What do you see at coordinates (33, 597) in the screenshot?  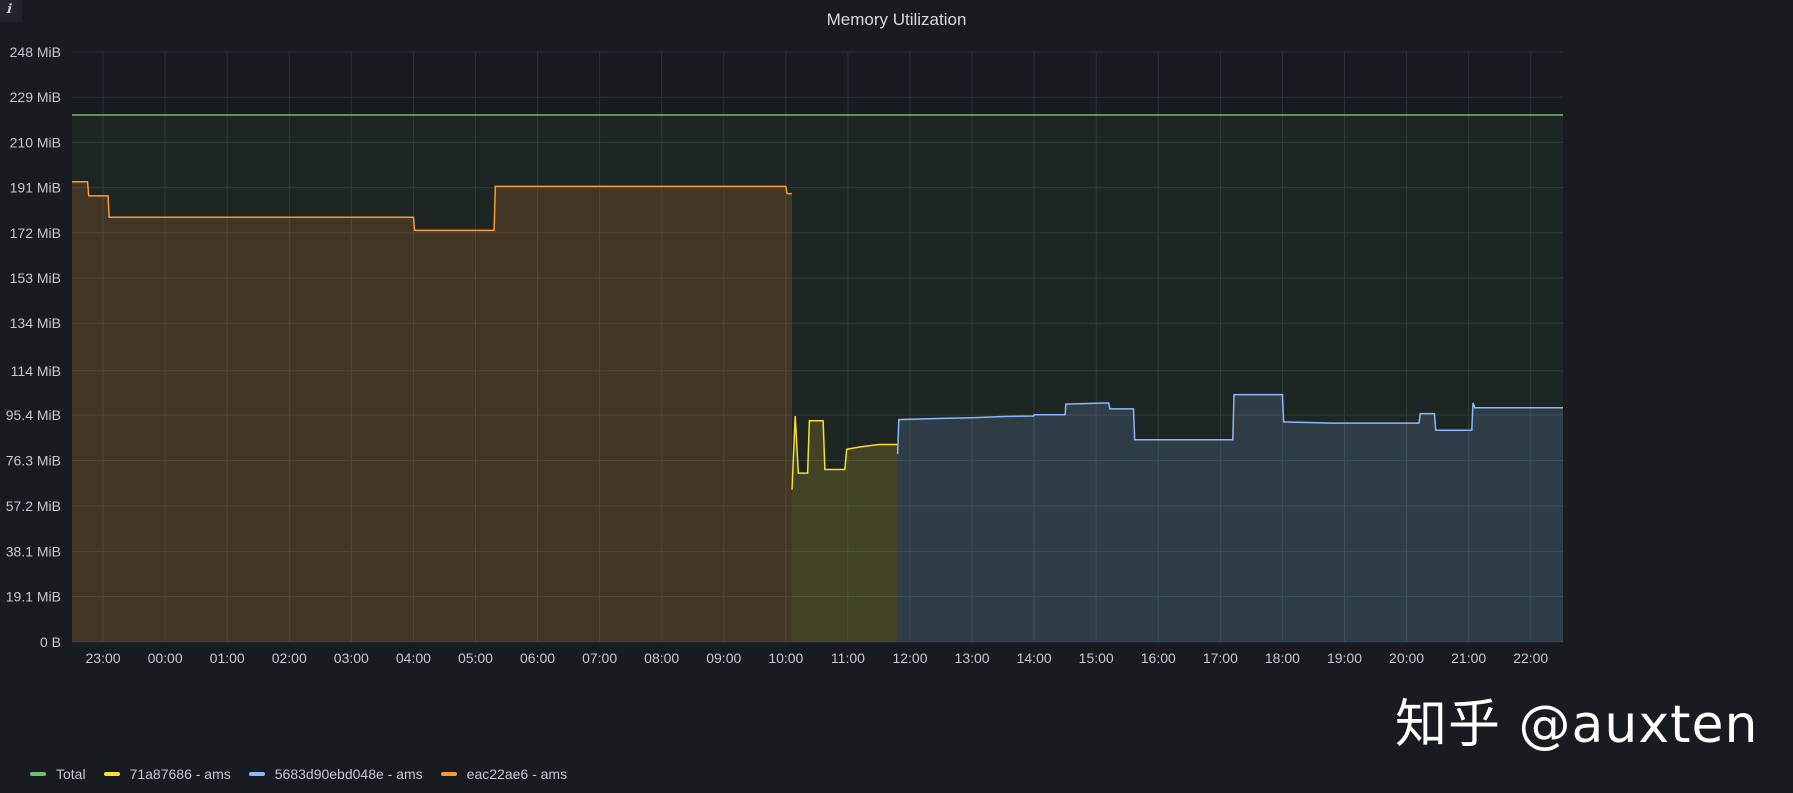 I see `y-tick-label: 19.1 MiB` at bounding box center [33, 597].